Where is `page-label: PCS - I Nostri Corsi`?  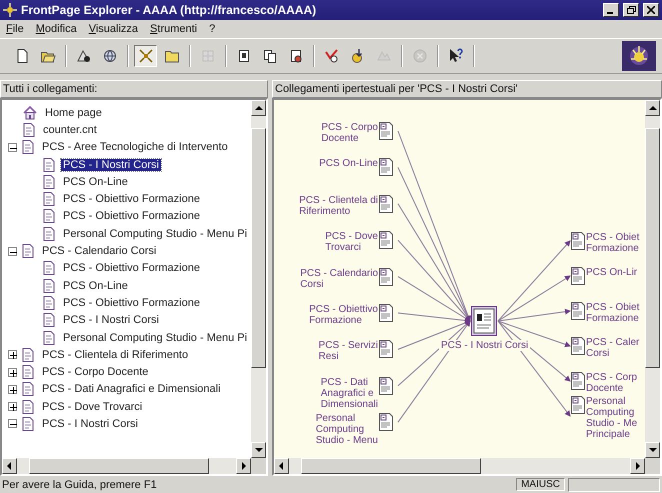
page-label: PCS - I Nostri Corsi is located at coordinates (484, 345).